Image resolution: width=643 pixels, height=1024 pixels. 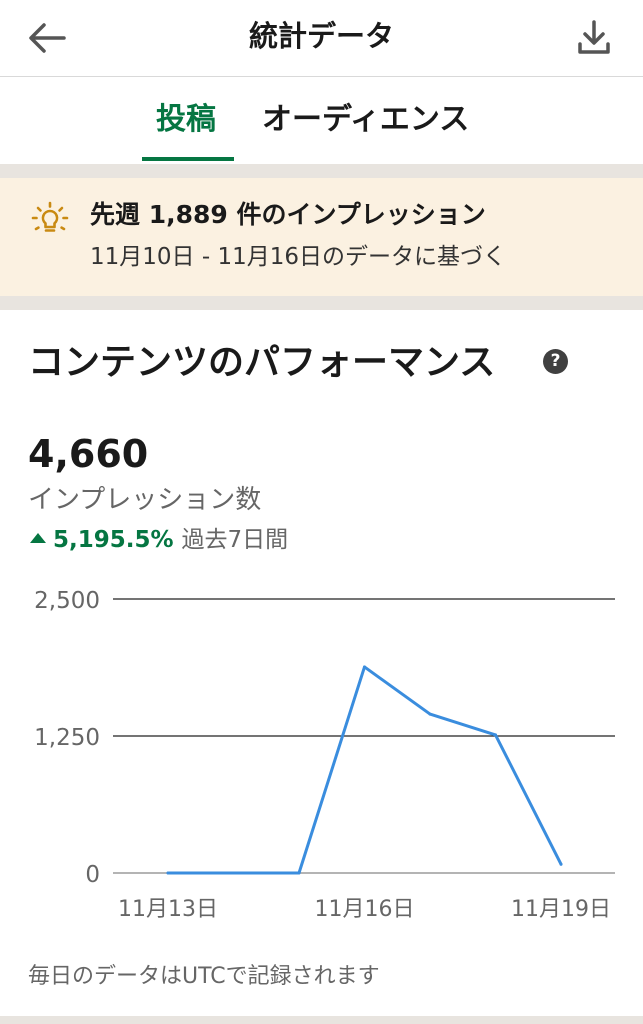 What do you see at coordinates (288, 214) in the screenshot?
I see `banner-title: 先週 1,889 件のインプレッション` at bounding box center [288, 214].